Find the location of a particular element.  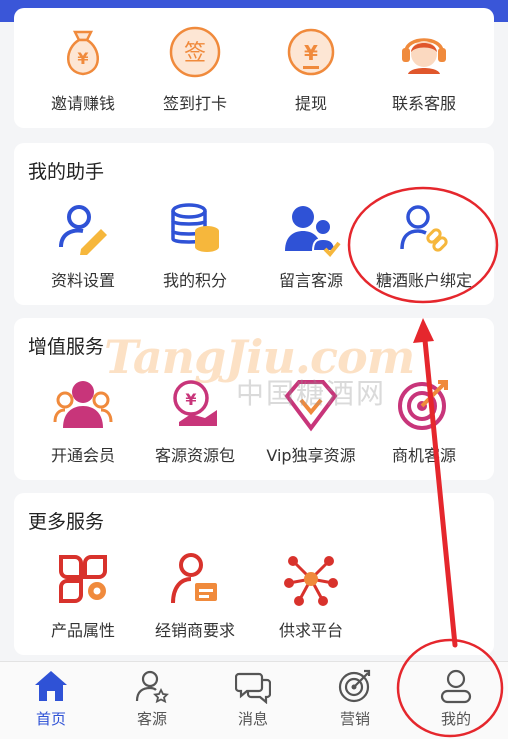

points-icon is located at coordinates (195, 227).